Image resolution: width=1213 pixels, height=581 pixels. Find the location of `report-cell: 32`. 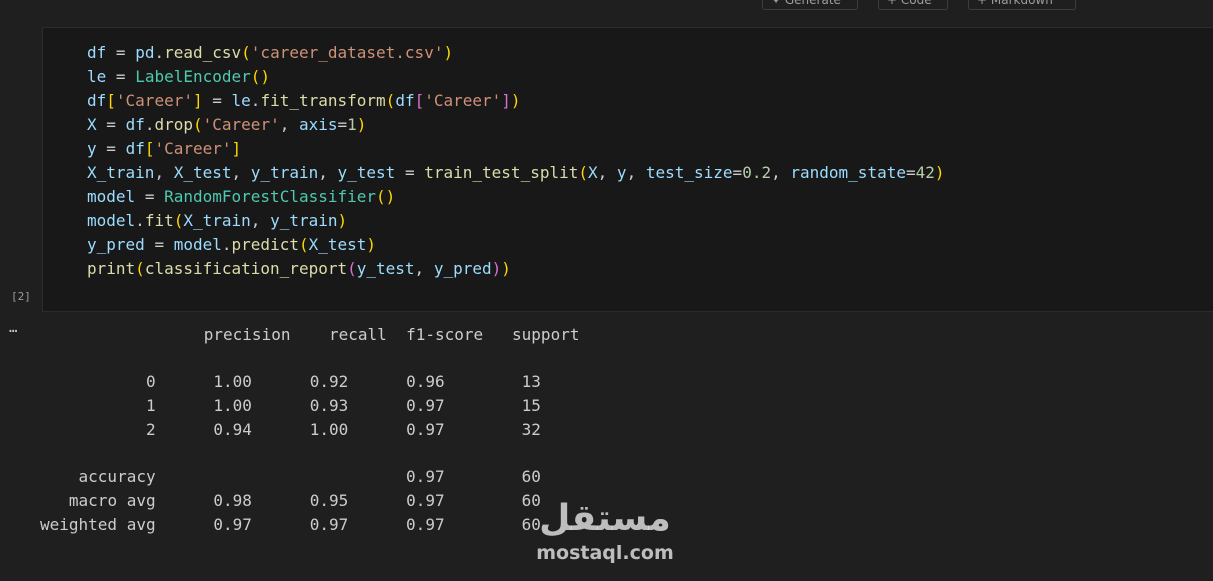

report-cell: 32 is located at coordinates (531, 429).